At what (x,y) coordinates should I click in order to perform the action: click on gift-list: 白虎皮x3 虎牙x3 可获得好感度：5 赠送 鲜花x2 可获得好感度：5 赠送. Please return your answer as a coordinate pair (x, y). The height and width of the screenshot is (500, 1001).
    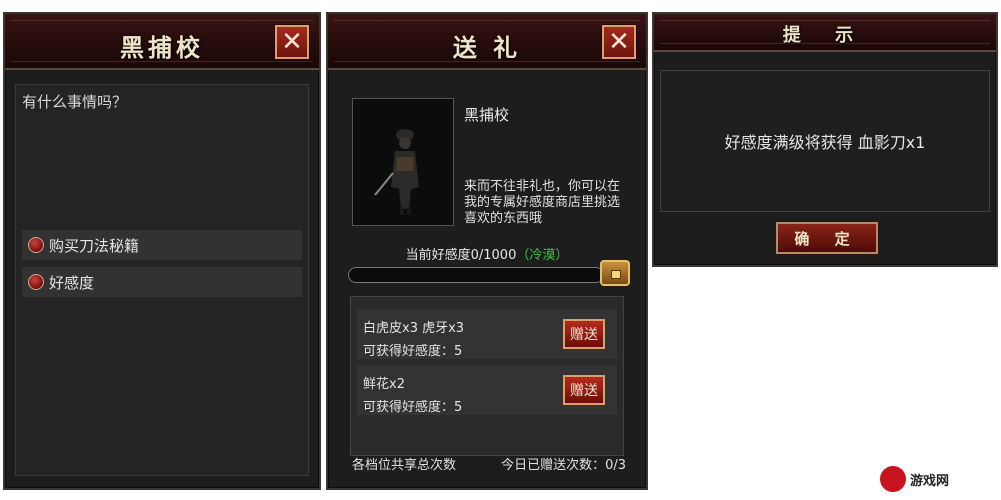
    Looking at the image, I should click on (487, 376).